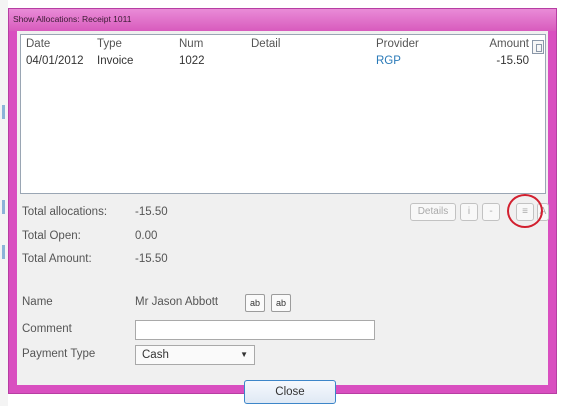 The width and height of the screenshot is (567, 406). Describe the element at coordinates (72, 19) in the screenshot. I see `window-title: Show Allocations: Receipt 1011` at that location.